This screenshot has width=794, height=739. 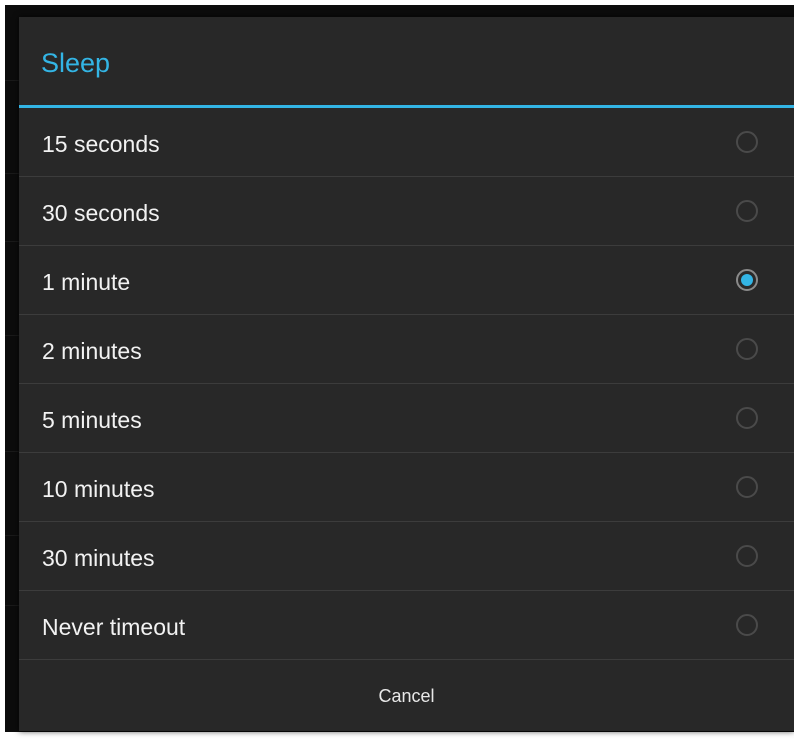 I want to click on option-label: 30 minutes, so click(x=98, y=558).